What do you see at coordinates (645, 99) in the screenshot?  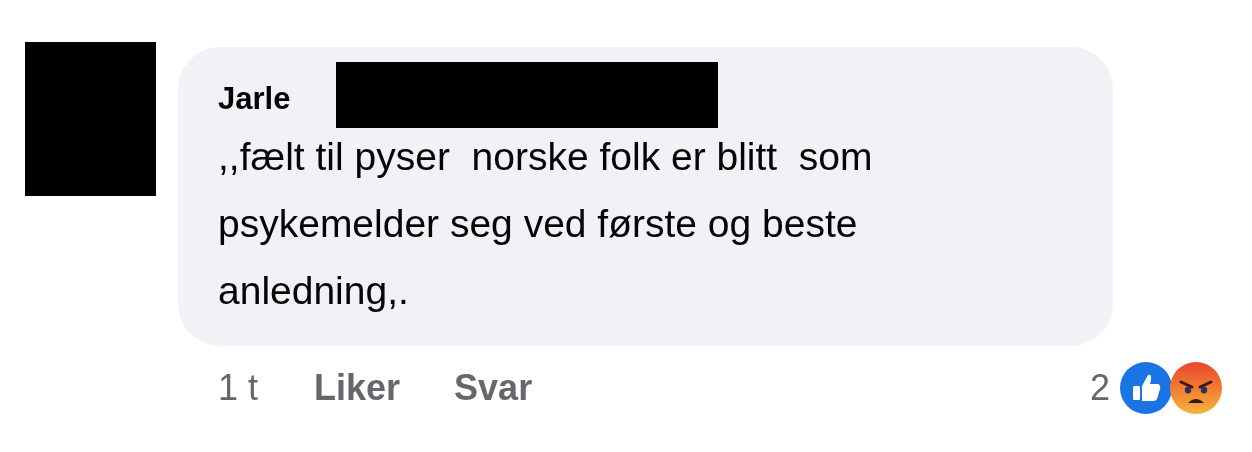 I see `author-name: Jarle` at bounding box center [645, 99].